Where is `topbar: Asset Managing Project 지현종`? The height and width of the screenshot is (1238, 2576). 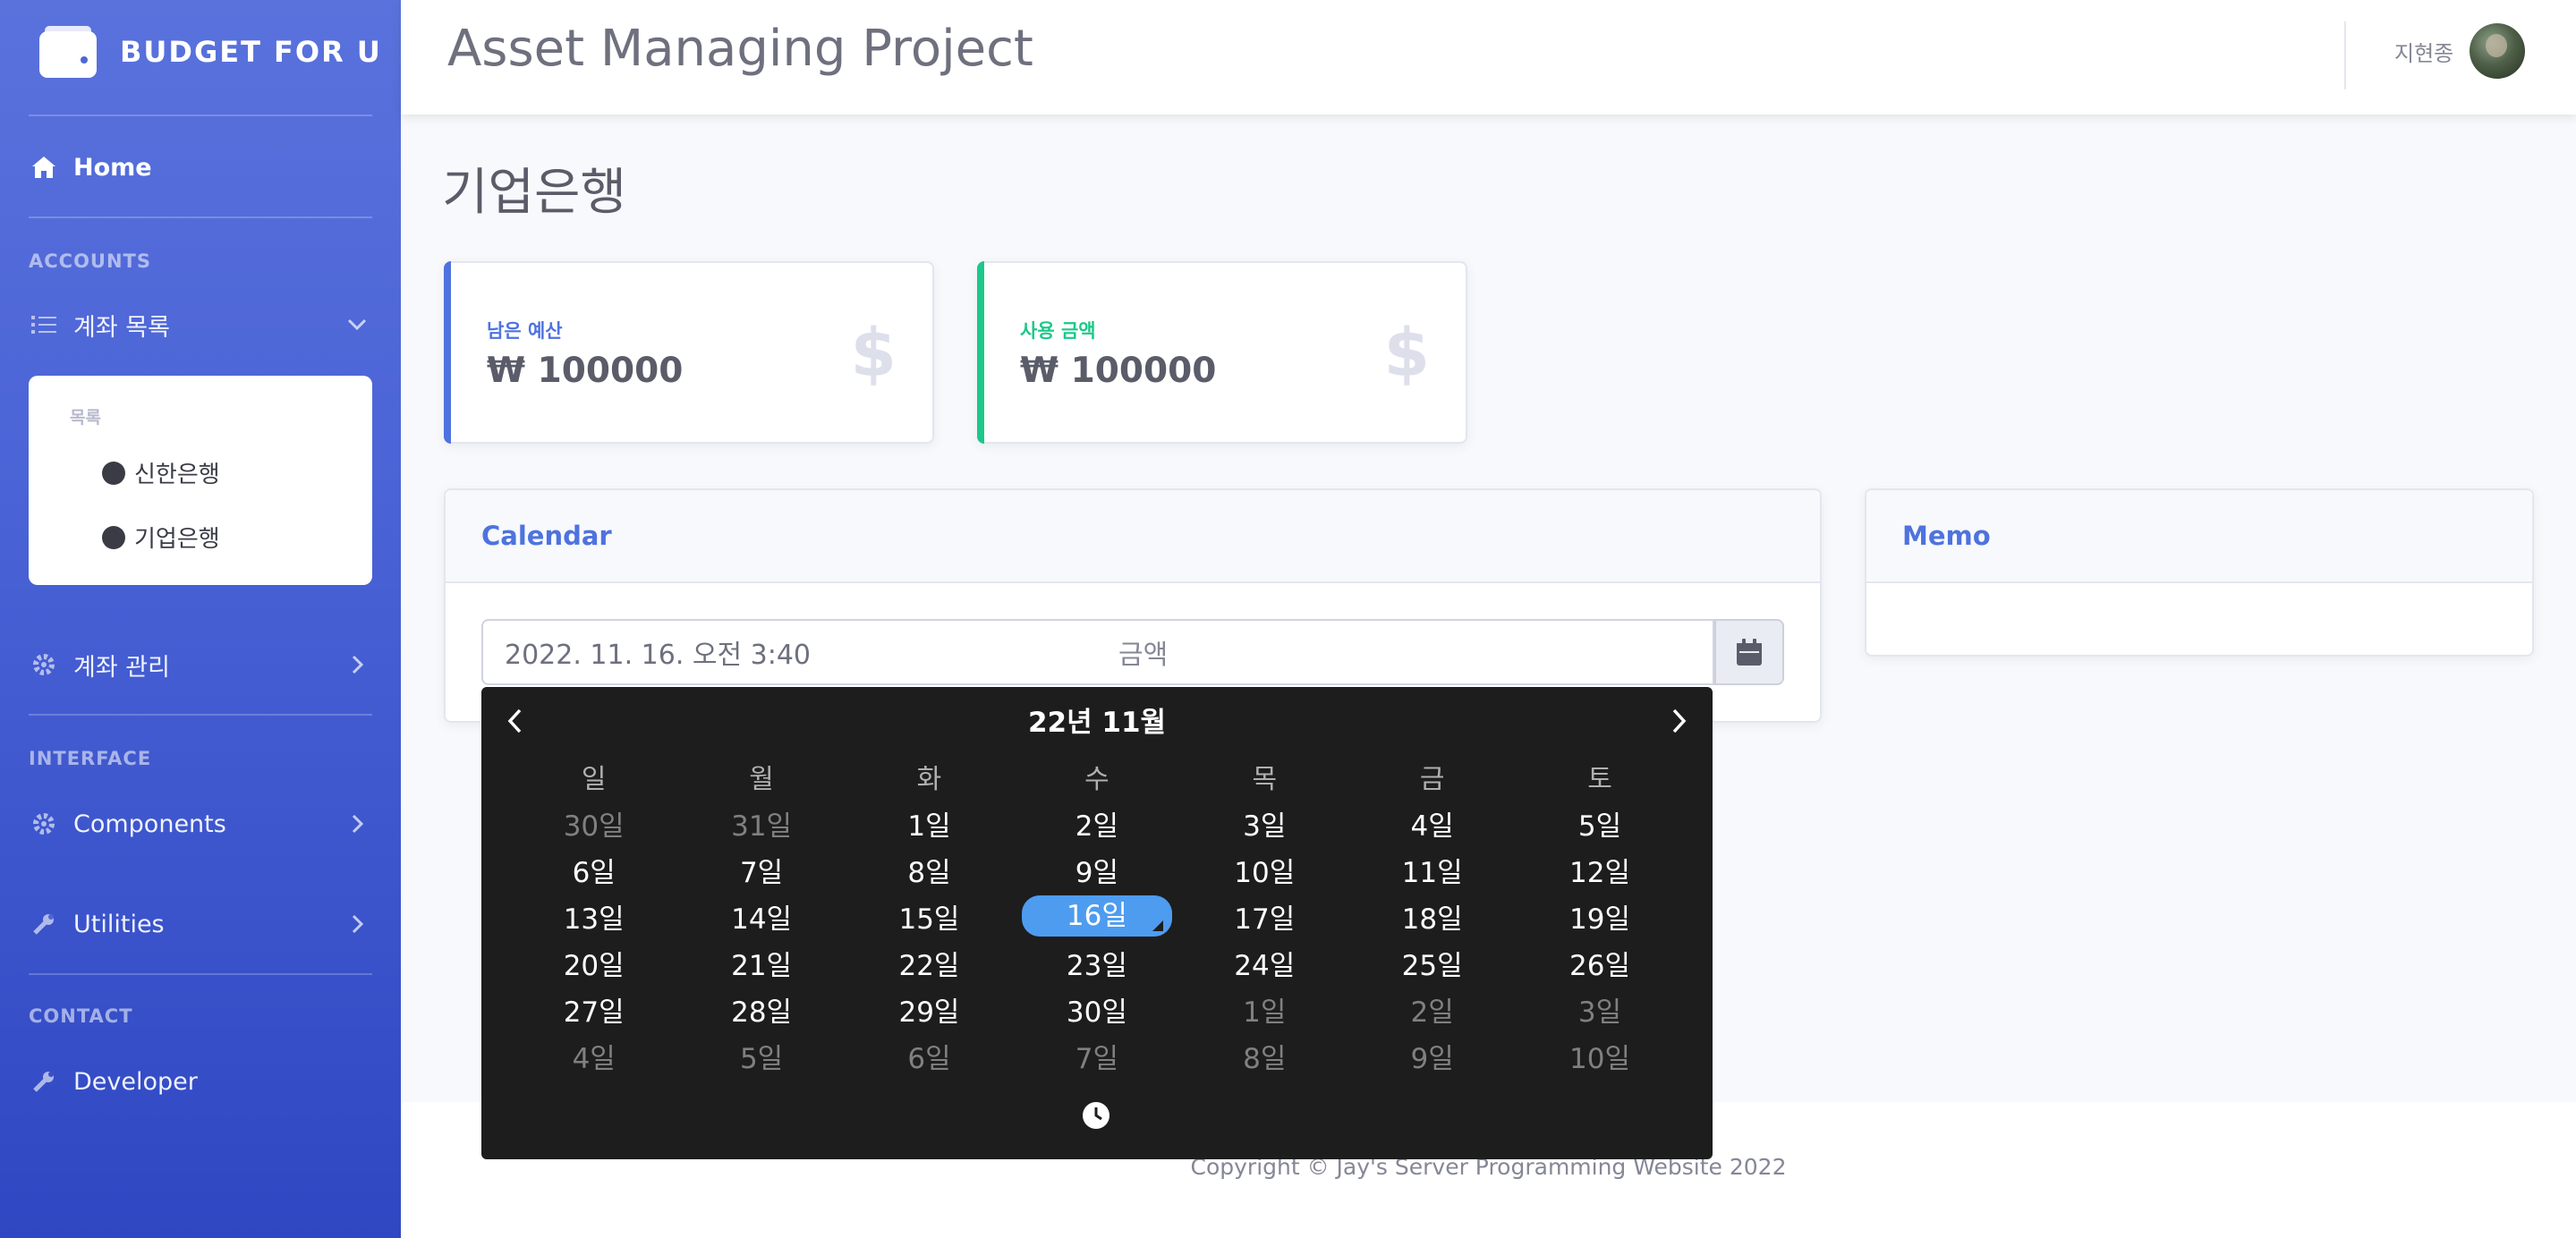 topbar: Asset Managing Project 지현종 is located at coordinates (1488, 57).